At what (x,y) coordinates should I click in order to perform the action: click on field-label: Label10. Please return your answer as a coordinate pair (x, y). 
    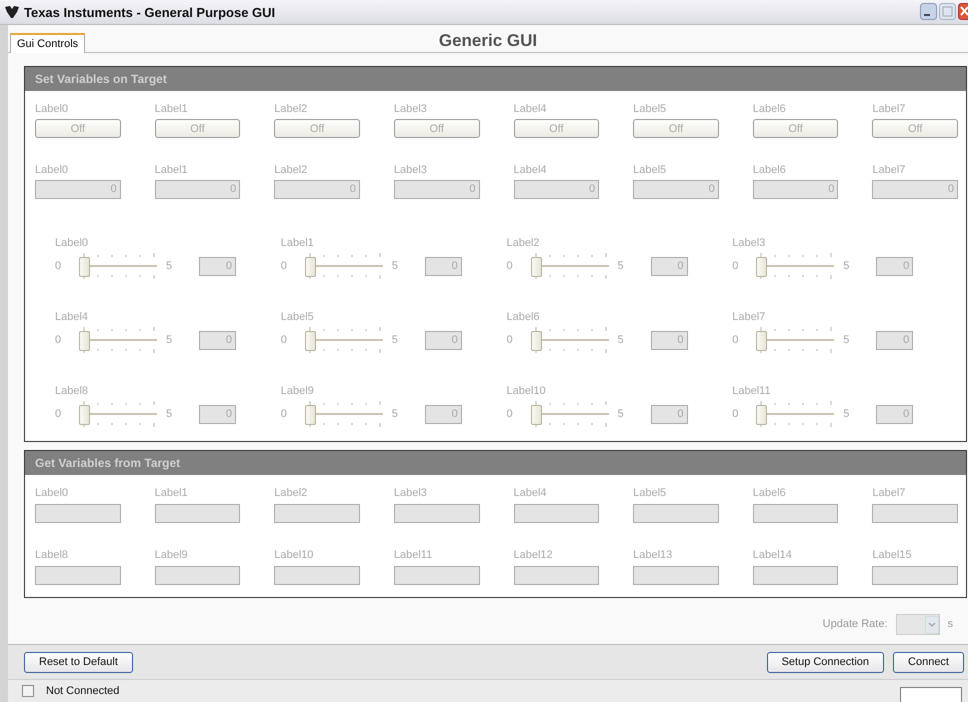
    Looking at the image, I should click on (294, 555).